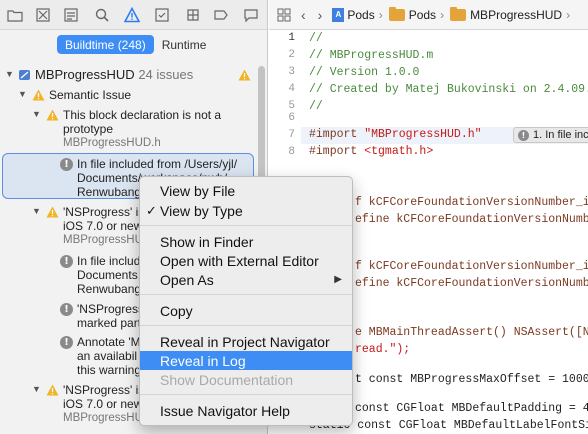  I want to click on breadcrumb-item: Pods, so click(412, 14).